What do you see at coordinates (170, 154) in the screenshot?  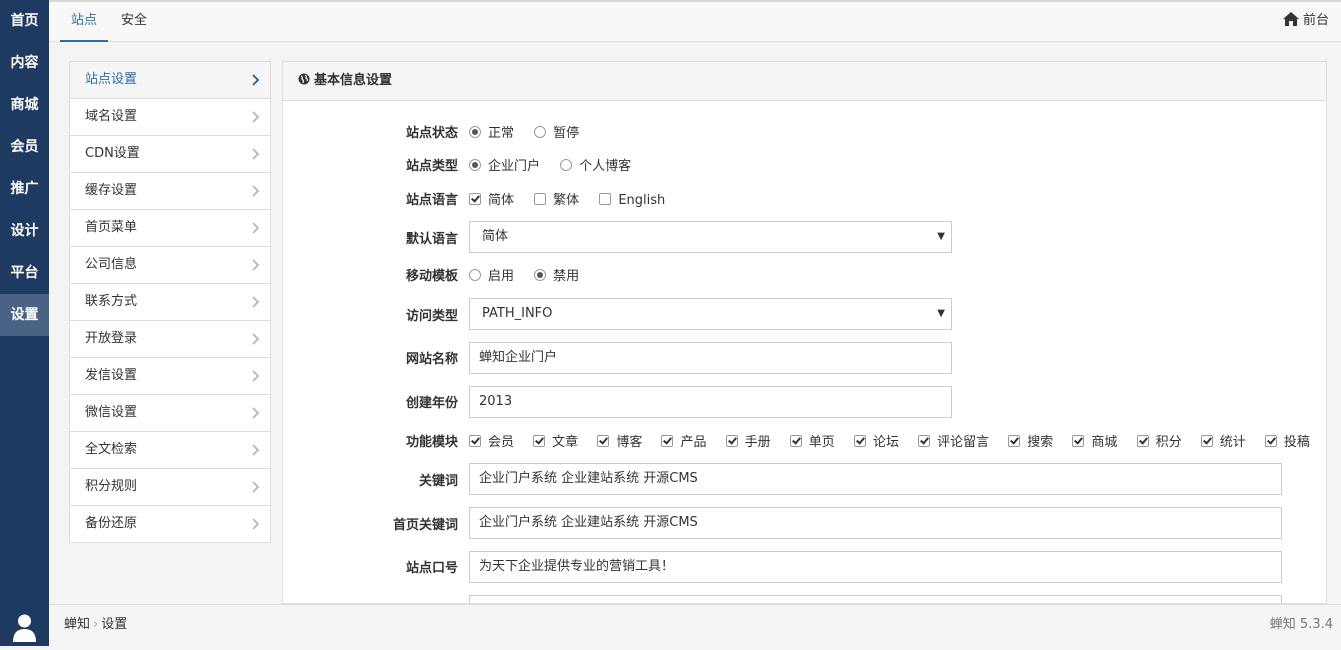 I see `side-item-cdn: CDN设置` at bounding box center [170, 154].